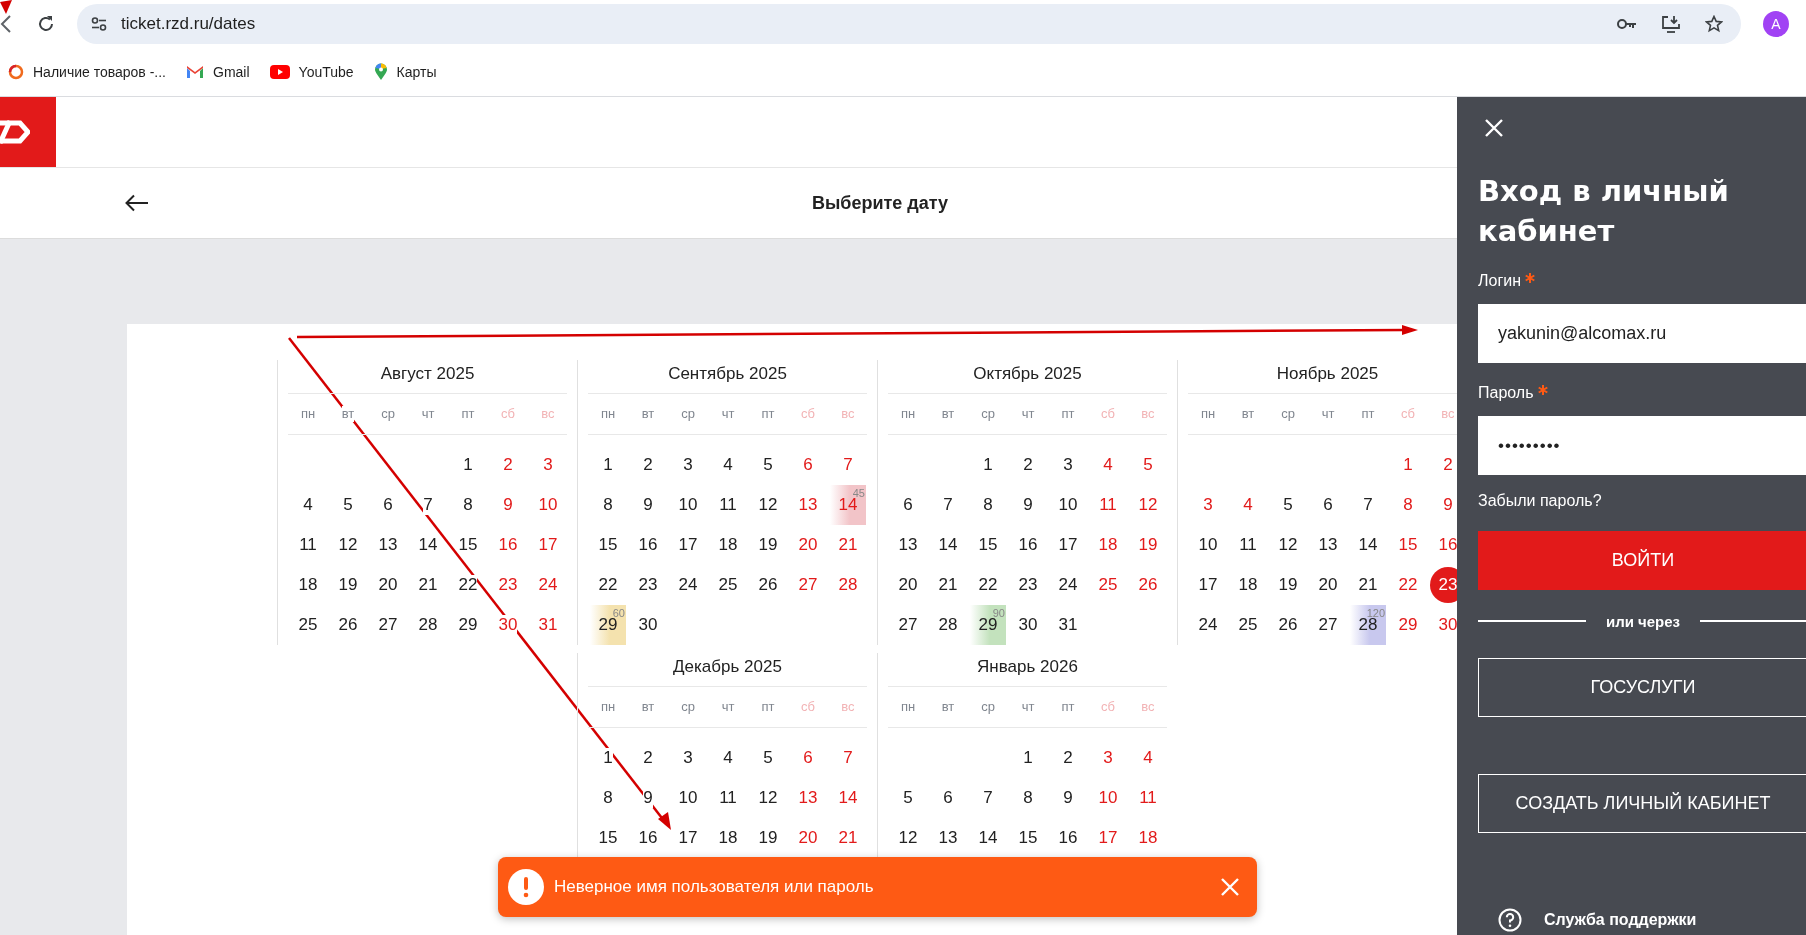  What do you see at coordinates (1642, 687) in the screenshot?
I see `gosuslugi-button: ГОСУСЛУГИ` at bounding box center [1642, 687].